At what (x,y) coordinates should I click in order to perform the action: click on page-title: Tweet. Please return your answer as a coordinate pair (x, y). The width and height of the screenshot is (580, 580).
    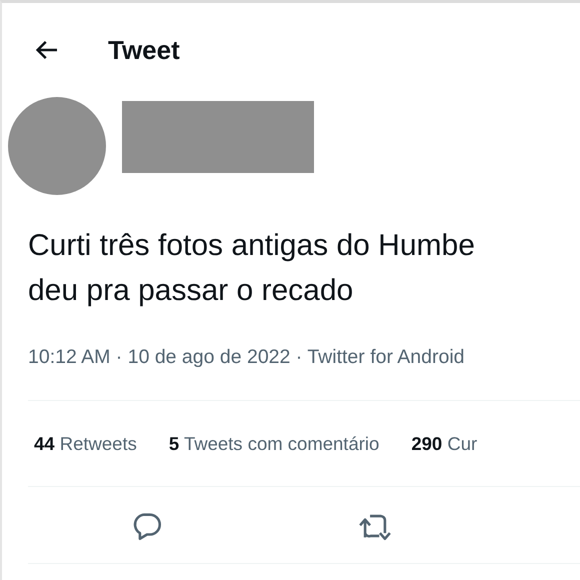
    Looking at the image, I should click on (144, 50).